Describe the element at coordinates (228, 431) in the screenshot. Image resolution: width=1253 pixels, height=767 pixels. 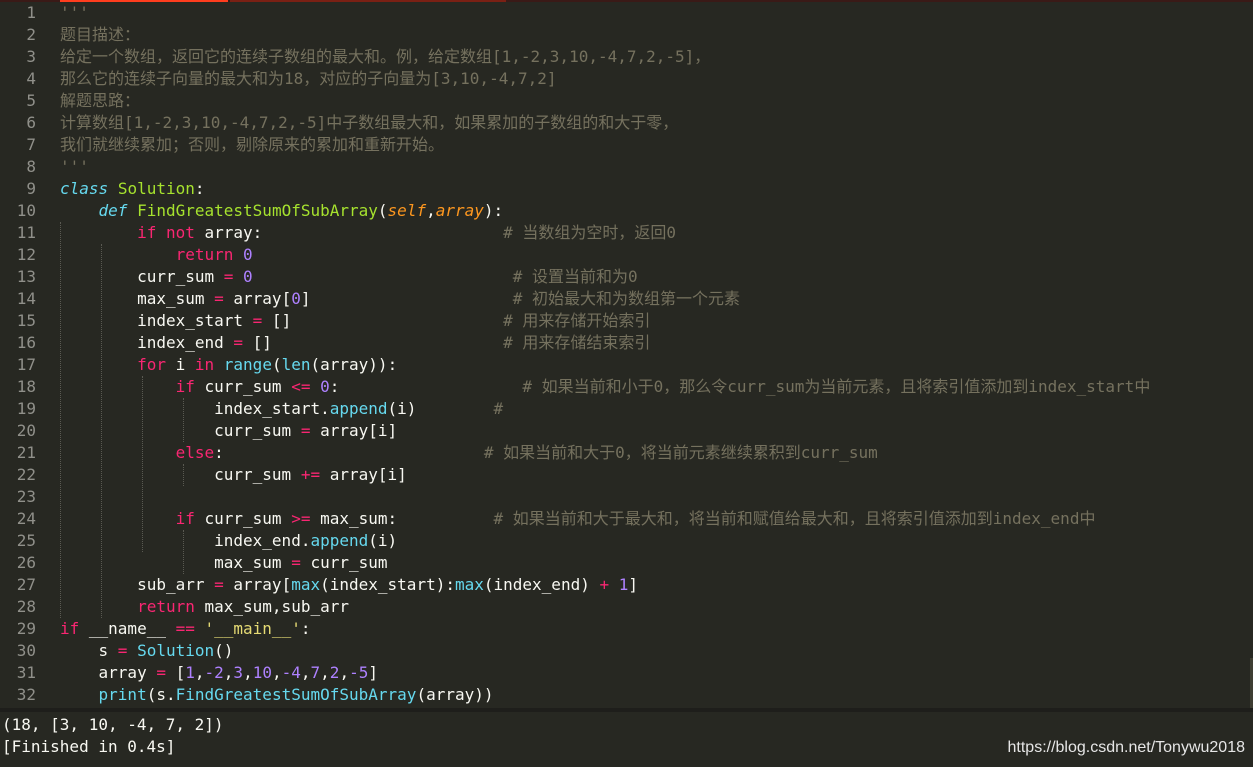
I see `code-text: curr_sum = array[i]` at that location.